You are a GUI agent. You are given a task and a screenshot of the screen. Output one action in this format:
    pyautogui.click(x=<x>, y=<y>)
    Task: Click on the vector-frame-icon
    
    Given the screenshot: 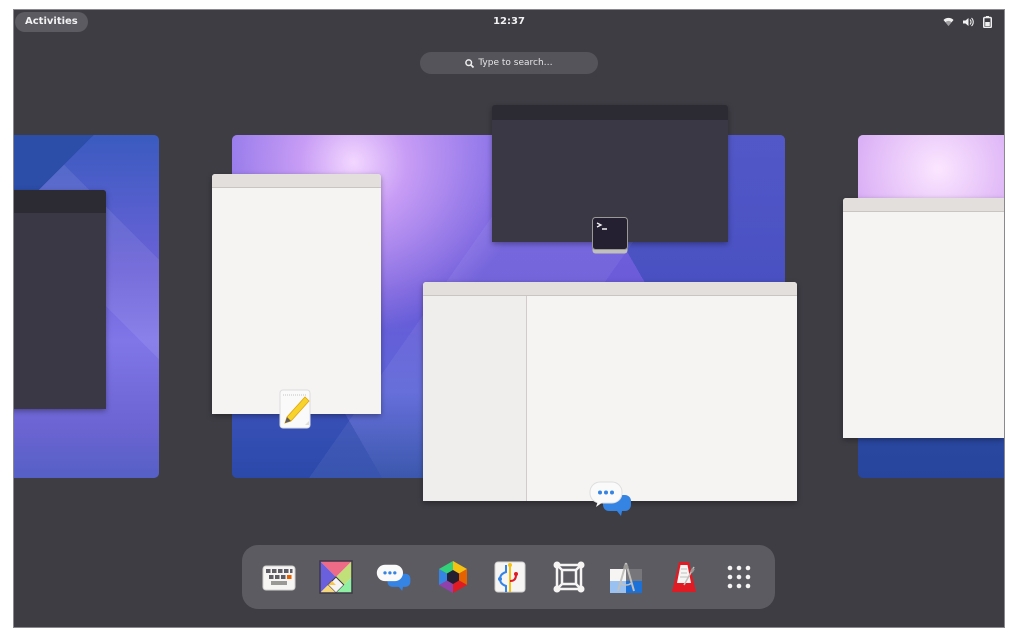 What is the action you would take?
    pyautogui.click(x=569, y=577)
    